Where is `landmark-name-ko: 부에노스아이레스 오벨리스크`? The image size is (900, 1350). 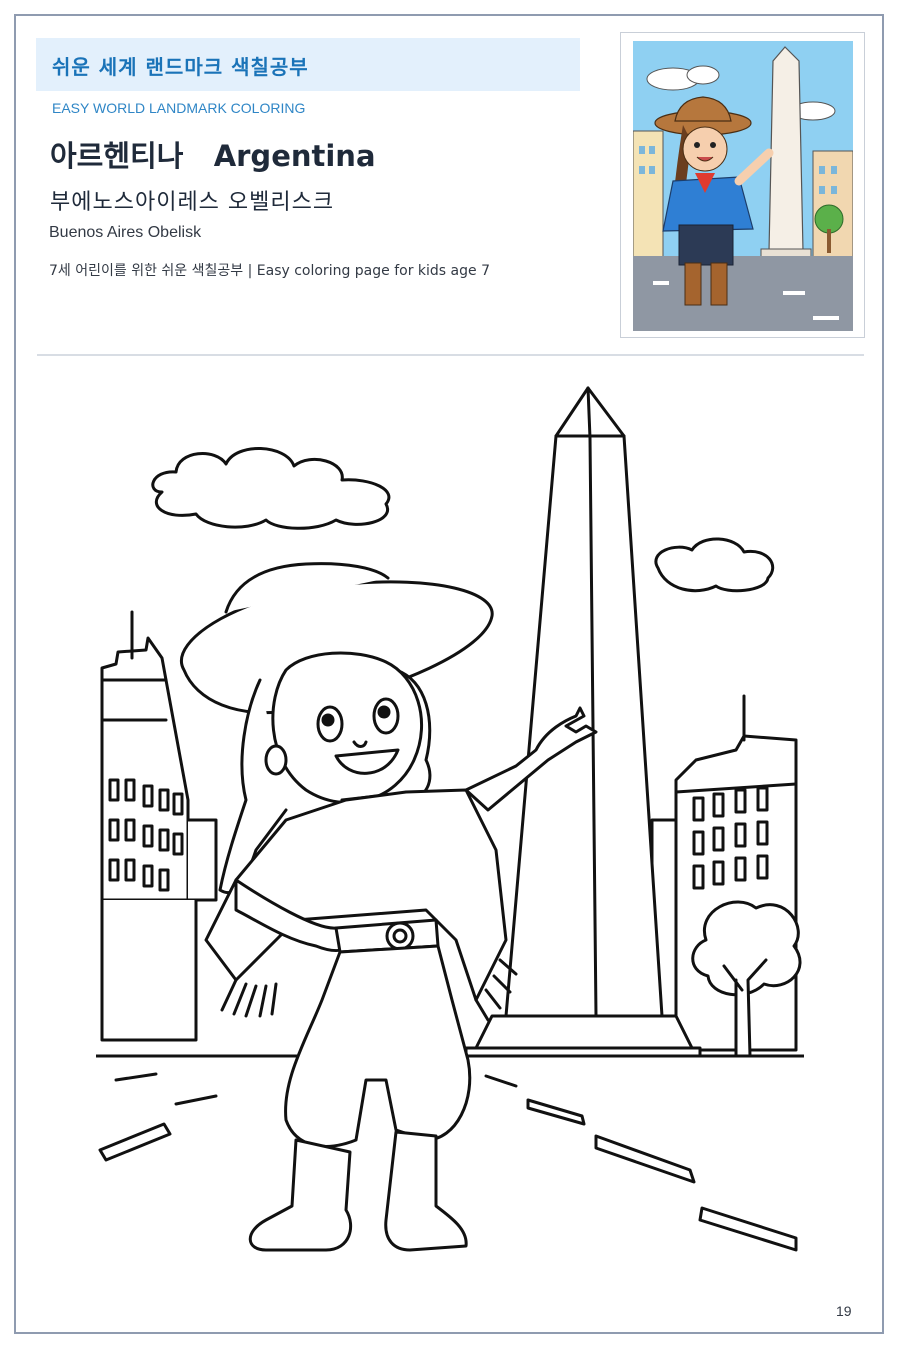 landmark-name-ko: 부에노스아이레스 오벨리스크 is located at coordinates (192, 202).